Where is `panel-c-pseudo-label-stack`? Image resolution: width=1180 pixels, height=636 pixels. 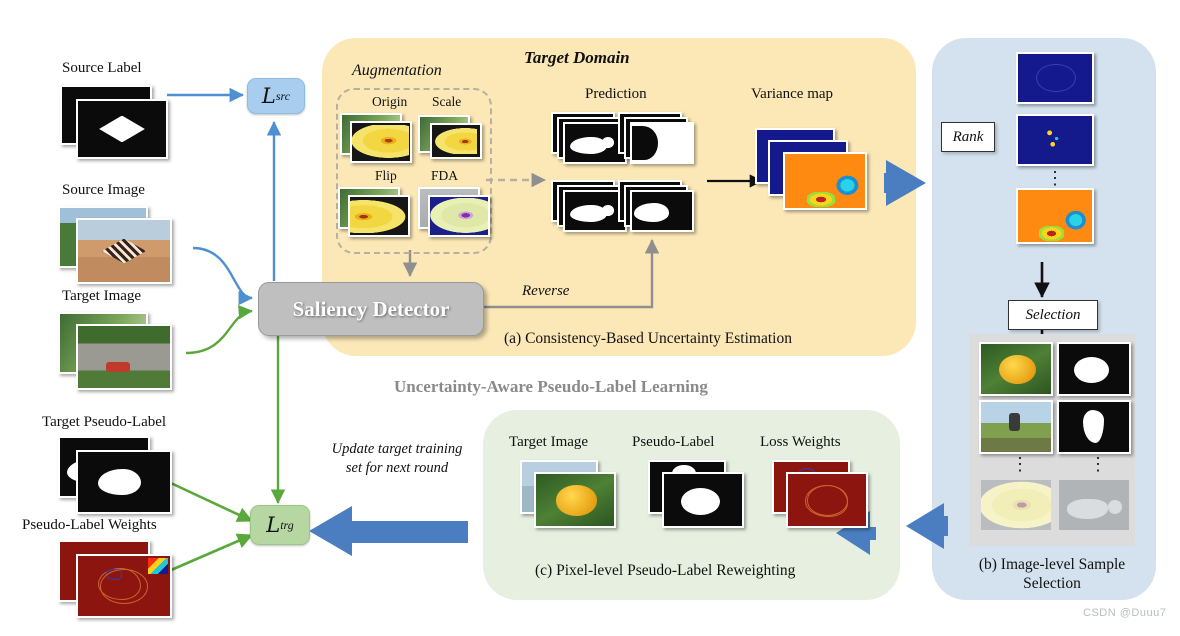 panel-c-pseudo-label-stack is located at coordinates (708, 500).